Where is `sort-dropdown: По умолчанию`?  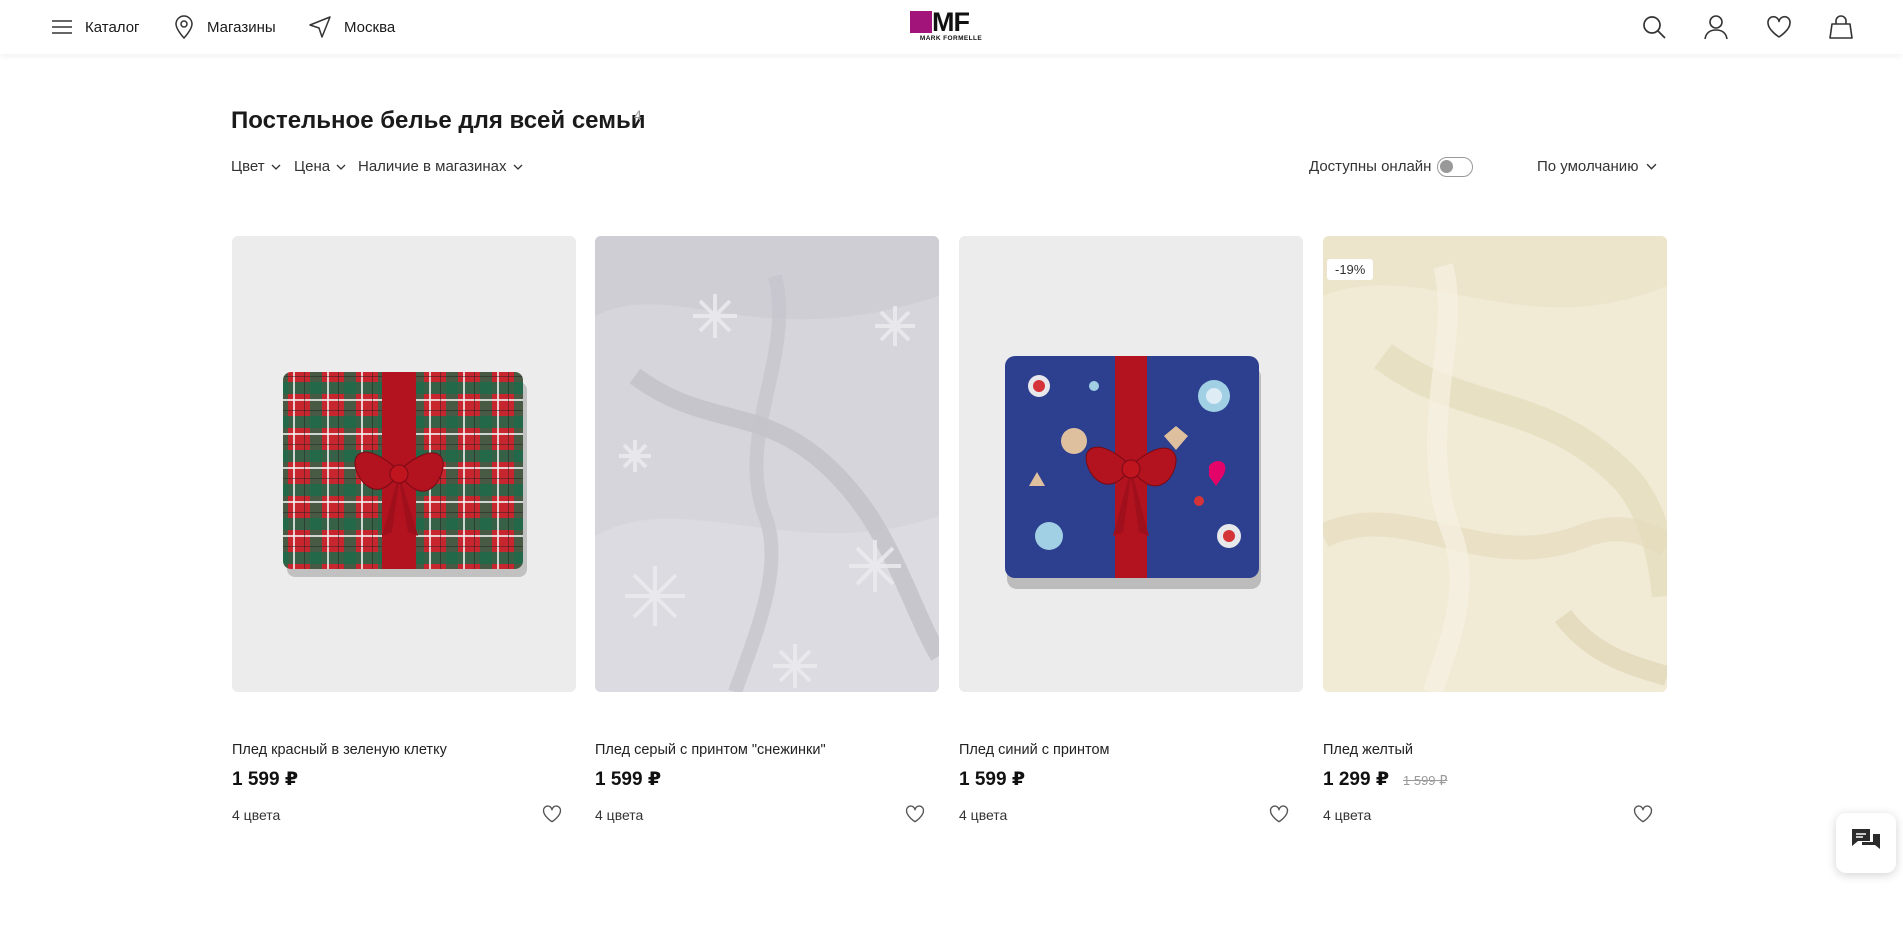 sort-dropdown: По умолчанию is located at coordinates (1597, 166).